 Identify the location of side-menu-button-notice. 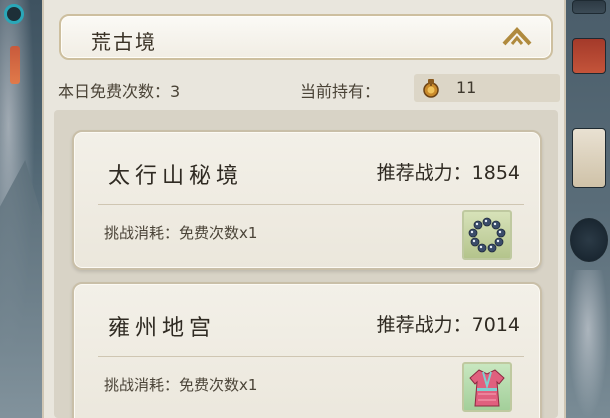
(589, 158).